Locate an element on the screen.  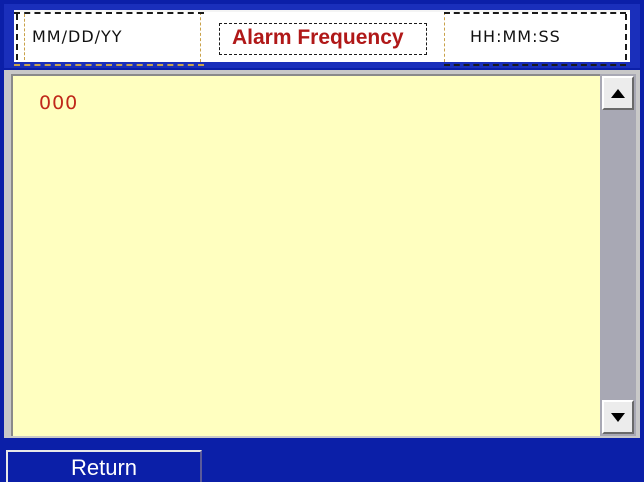
triangle-down-icon is located at coordinates (618, 417).